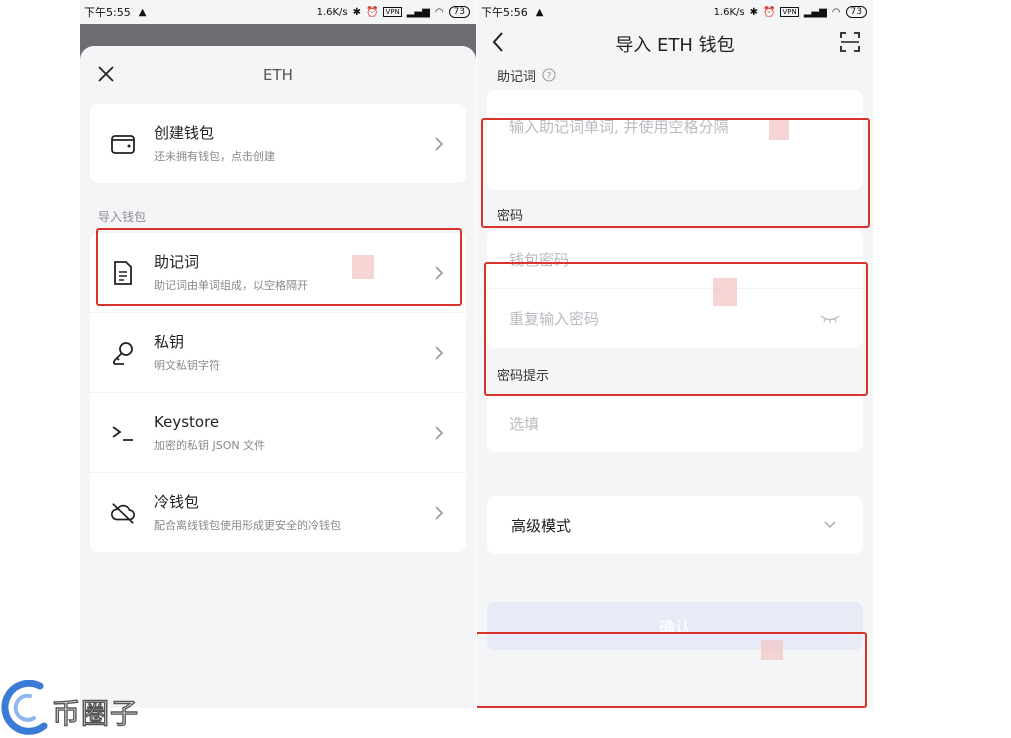 The height and width of the screenshot is (738, 1011). I want to click on option-sub: 配合离线钱包使用形成更安全的冷钱包, so click(247, 525).